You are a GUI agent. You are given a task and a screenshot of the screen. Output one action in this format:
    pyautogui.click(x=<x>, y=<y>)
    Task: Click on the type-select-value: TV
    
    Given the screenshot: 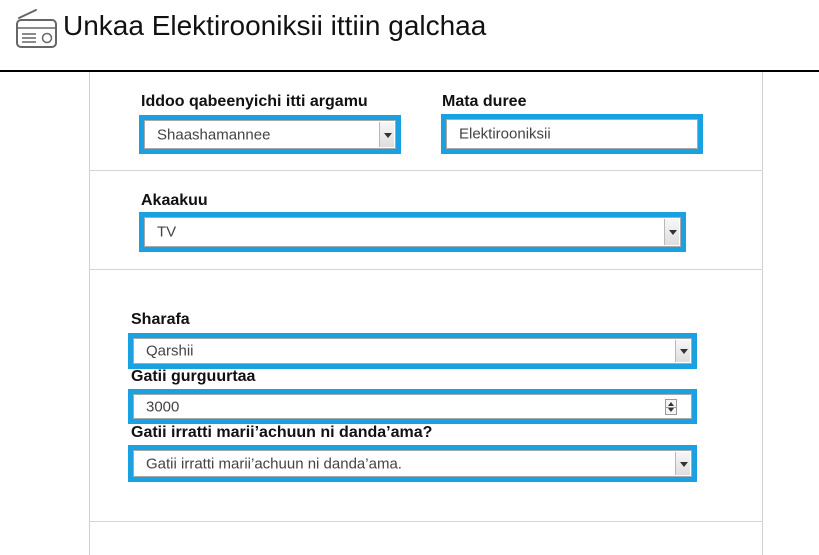 What is the action you would take?
    pyautogui.click(x=167, y=232)
    